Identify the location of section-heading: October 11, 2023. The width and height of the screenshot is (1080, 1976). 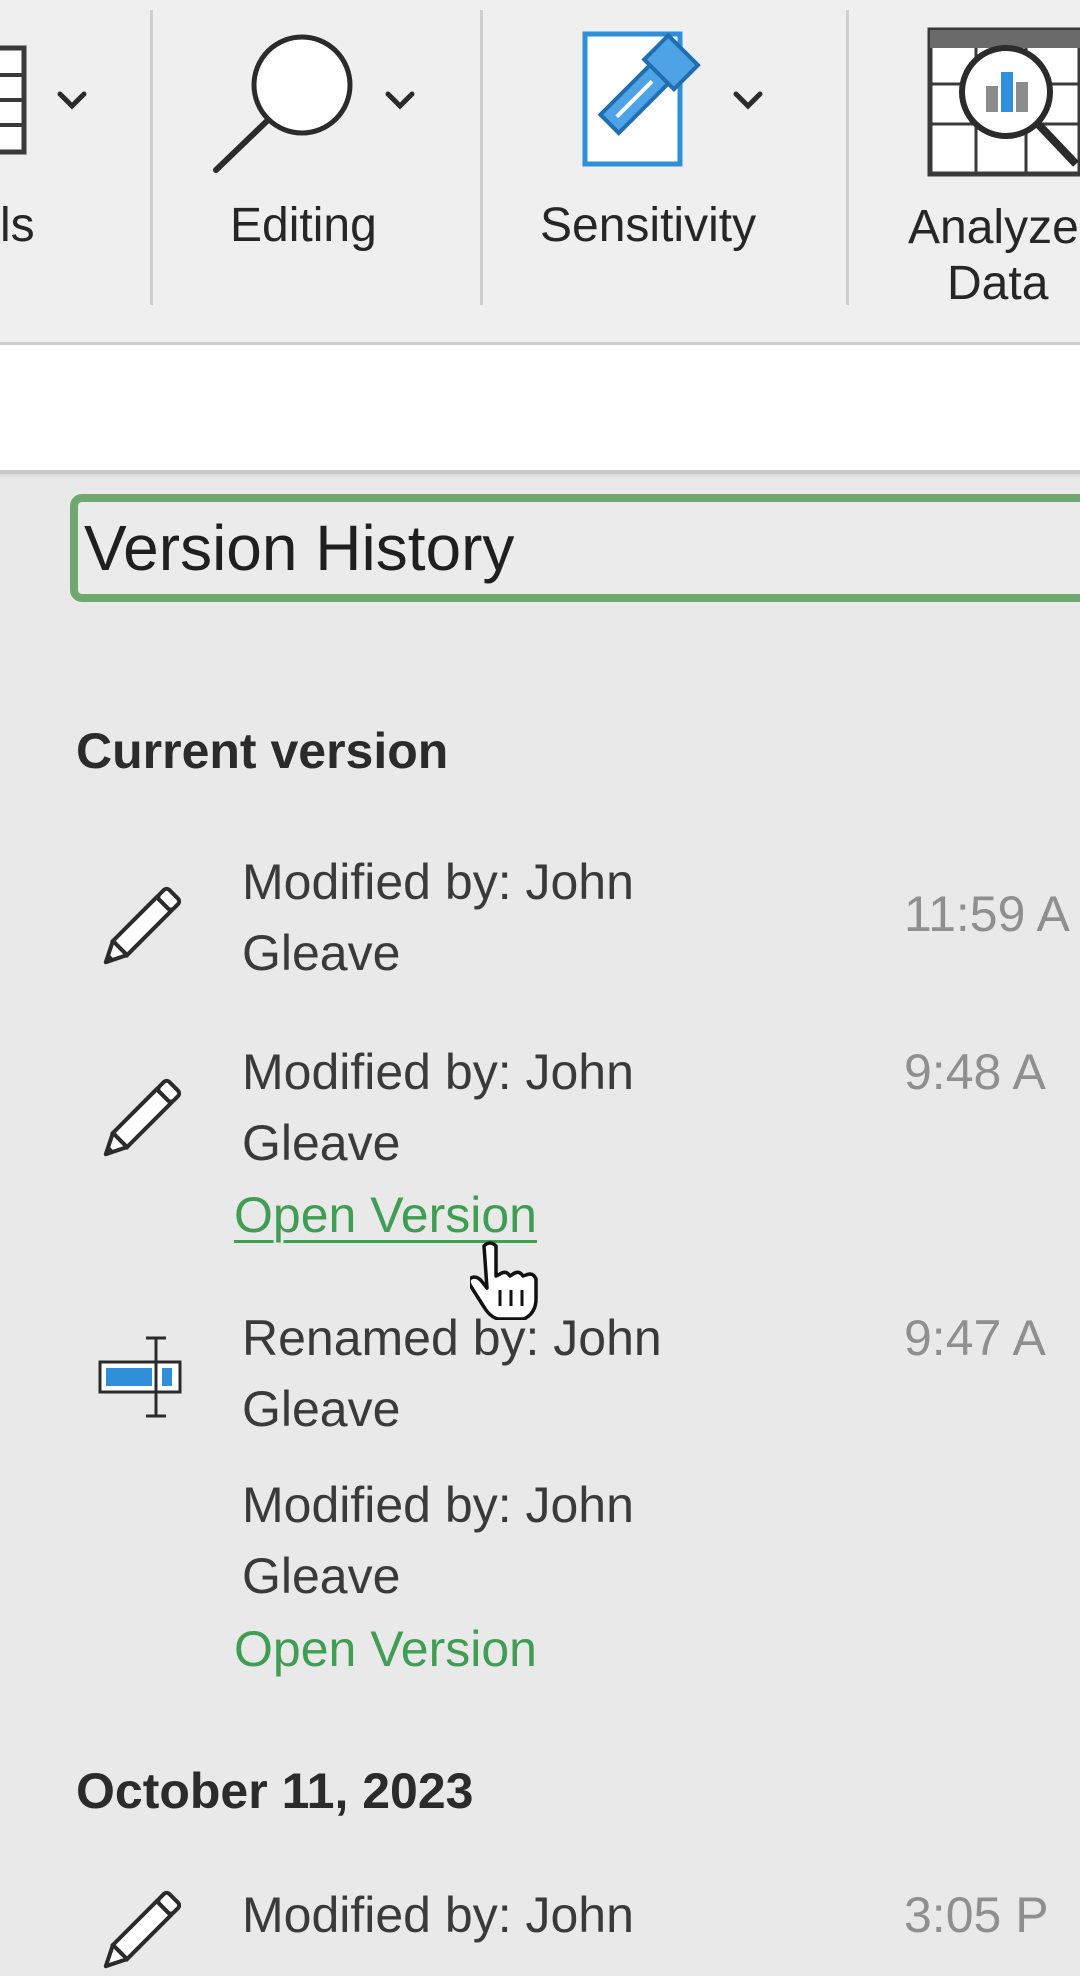
(275, 1791).